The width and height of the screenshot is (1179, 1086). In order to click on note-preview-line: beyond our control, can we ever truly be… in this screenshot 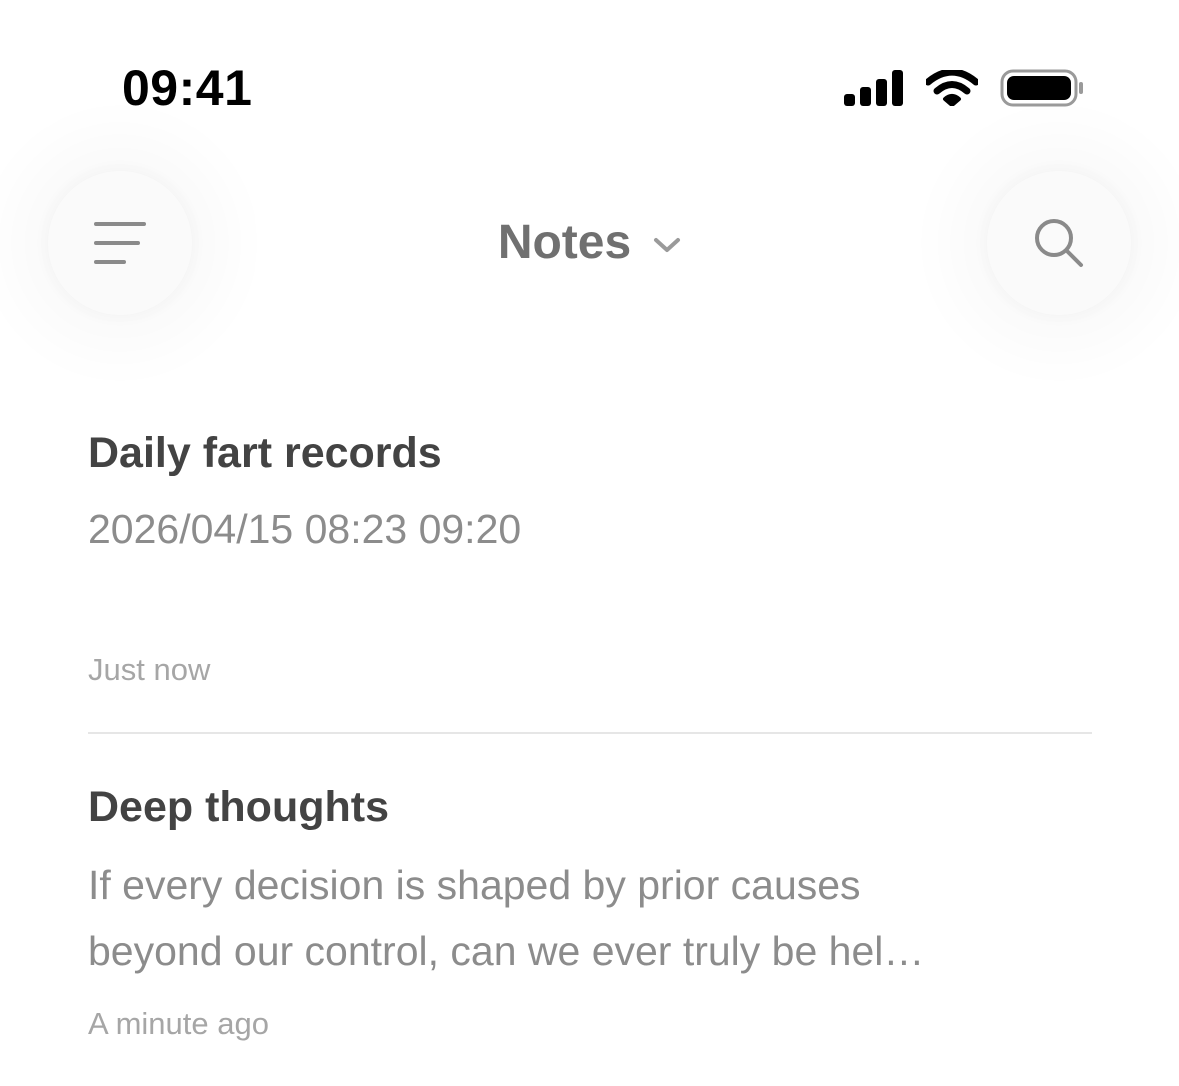, I will do `click(506, 951)`.